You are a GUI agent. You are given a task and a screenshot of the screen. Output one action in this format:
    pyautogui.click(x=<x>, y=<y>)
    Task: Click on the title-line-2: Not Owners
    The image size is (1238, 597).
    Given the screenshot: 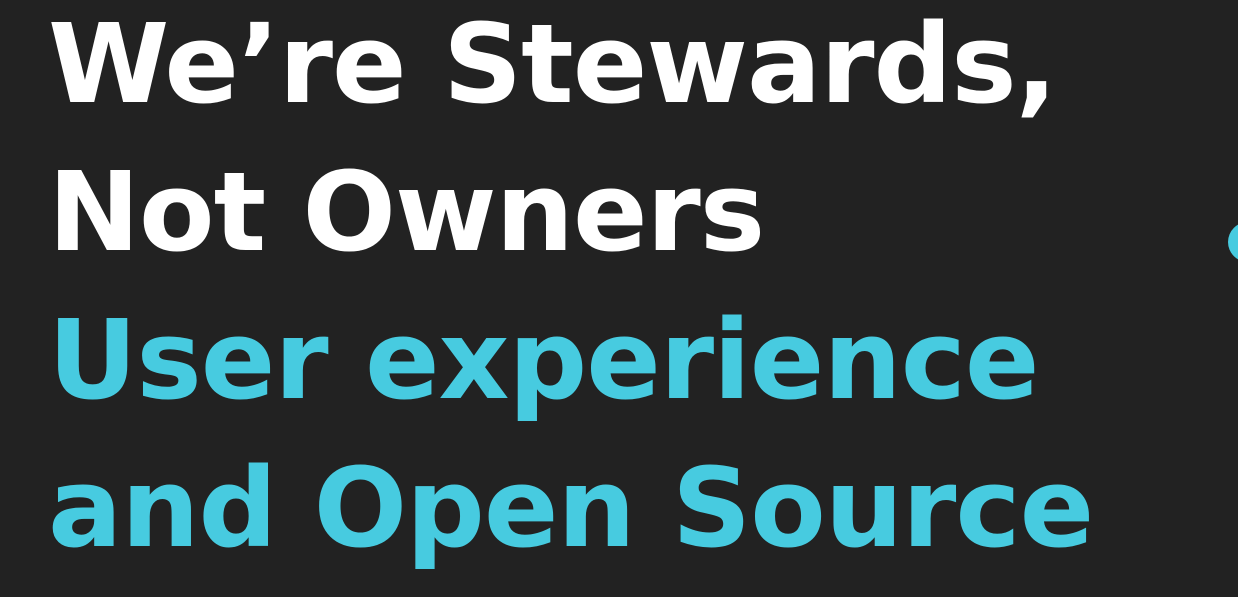 What is the action you would take?
    pyautogui.click(x=406, y=212)
    